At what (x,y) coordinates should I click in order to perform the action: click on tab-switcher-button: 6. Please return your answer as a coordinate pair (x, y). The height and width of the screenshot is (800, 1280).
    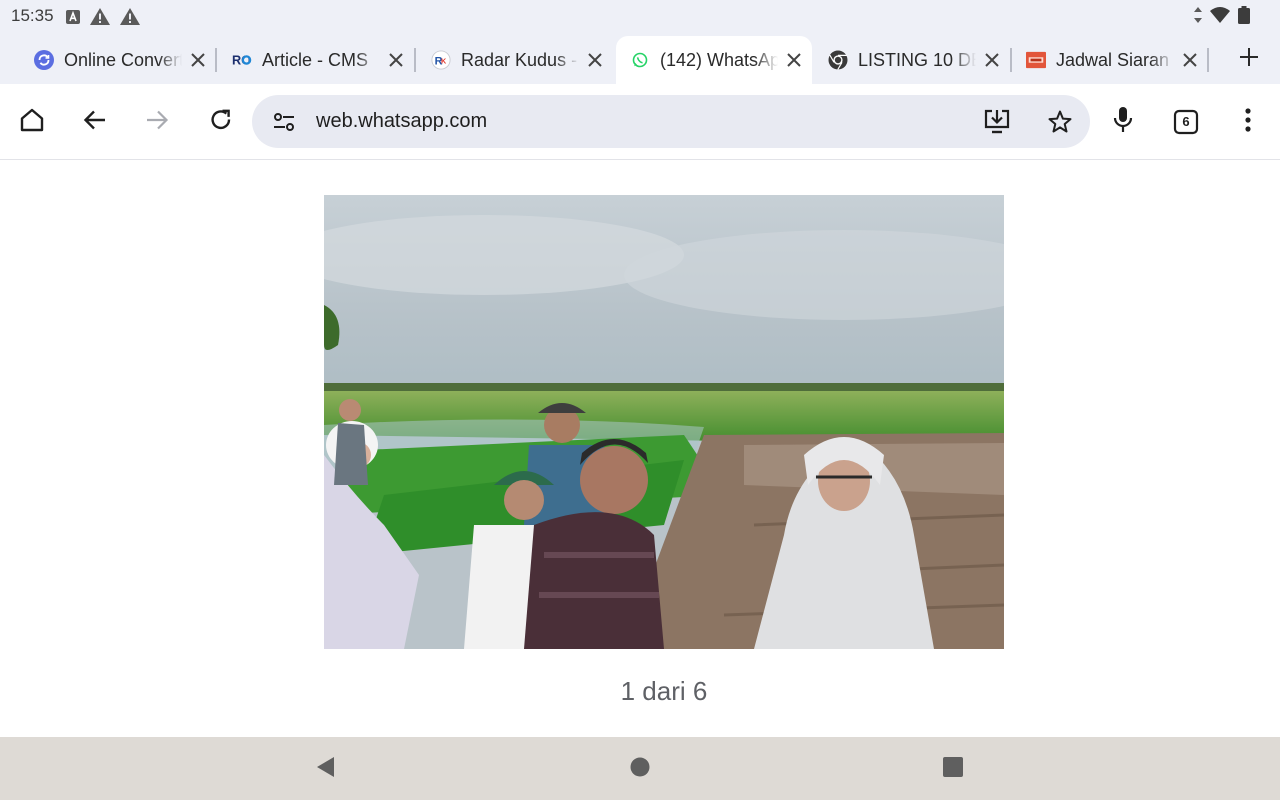
    Looking at the image, I should click on (1186, 122).